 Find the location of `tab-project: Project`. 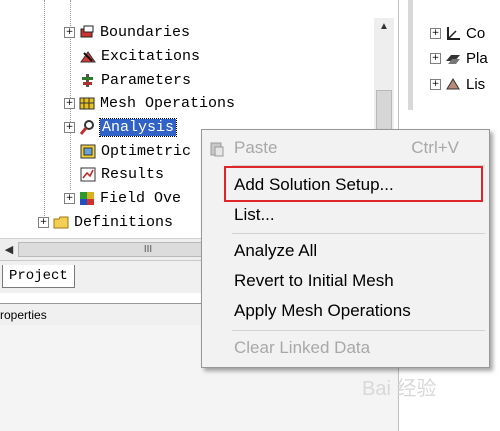

tab-project: Project is located at coordinates (38, 276).